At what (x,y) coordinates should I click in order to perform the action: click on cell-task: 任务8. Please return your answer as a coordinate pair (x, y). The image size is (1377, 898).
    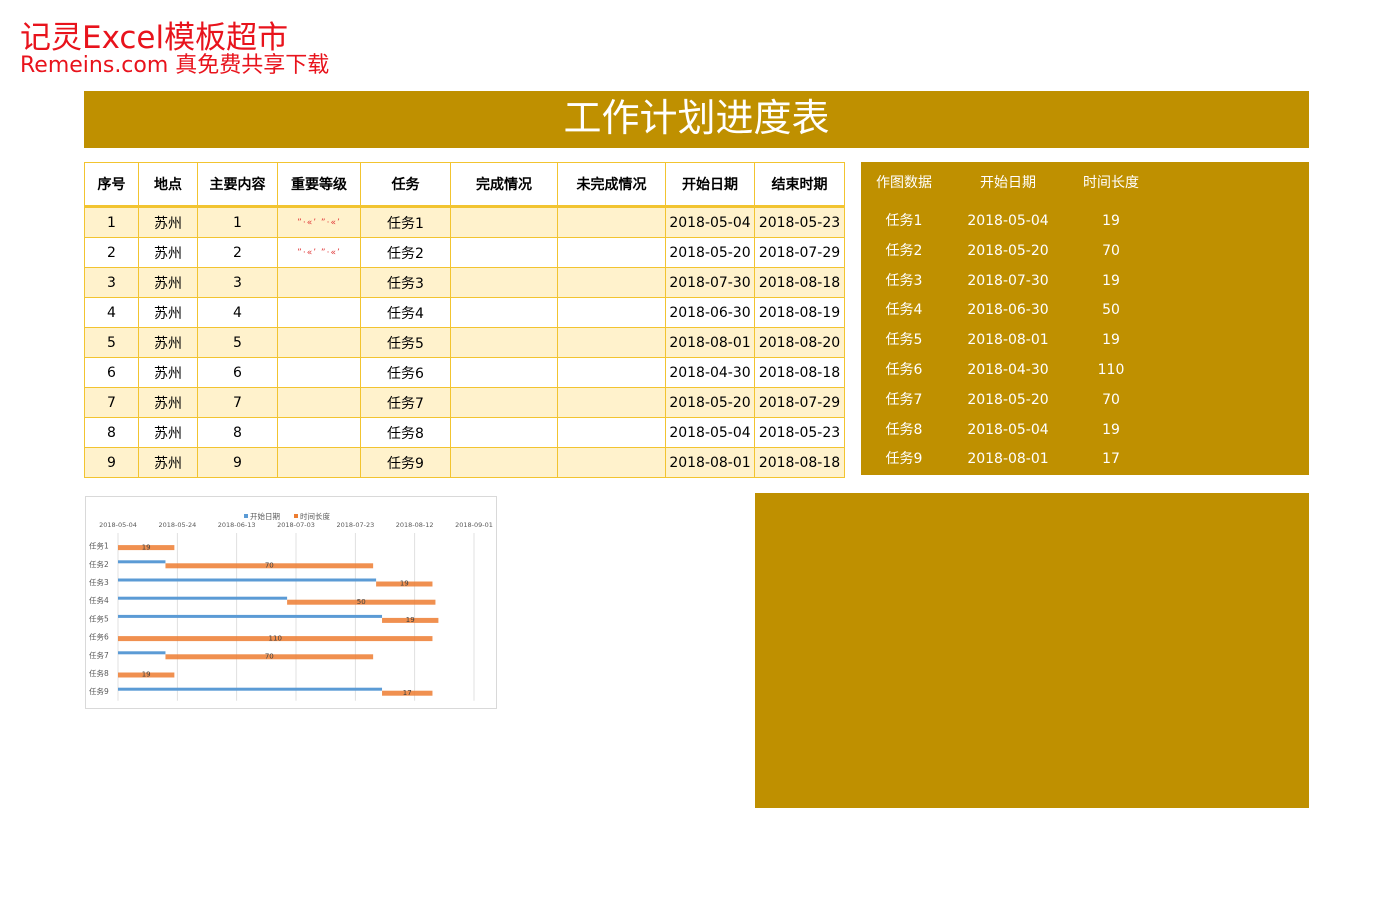
    Looking at the image, I should click on (405, 432).